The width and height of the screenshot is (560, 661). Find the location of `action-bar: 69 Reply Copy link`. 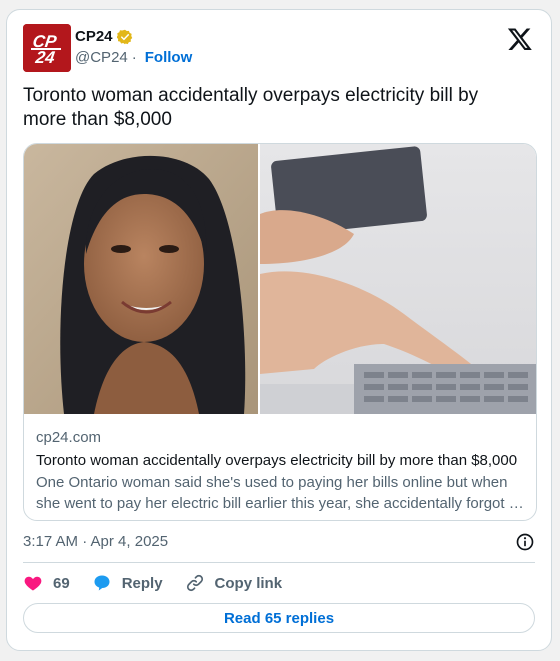

action-bar: 69 Reply Copy link is located at coordinates (279, 583).